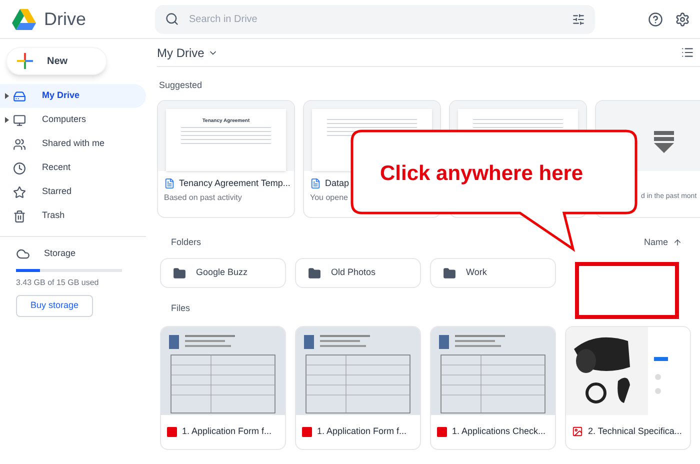  What do you see at coordinates (25, 61) in the screenshot?
I see `plus-icon` at bounding box center [25, 61].